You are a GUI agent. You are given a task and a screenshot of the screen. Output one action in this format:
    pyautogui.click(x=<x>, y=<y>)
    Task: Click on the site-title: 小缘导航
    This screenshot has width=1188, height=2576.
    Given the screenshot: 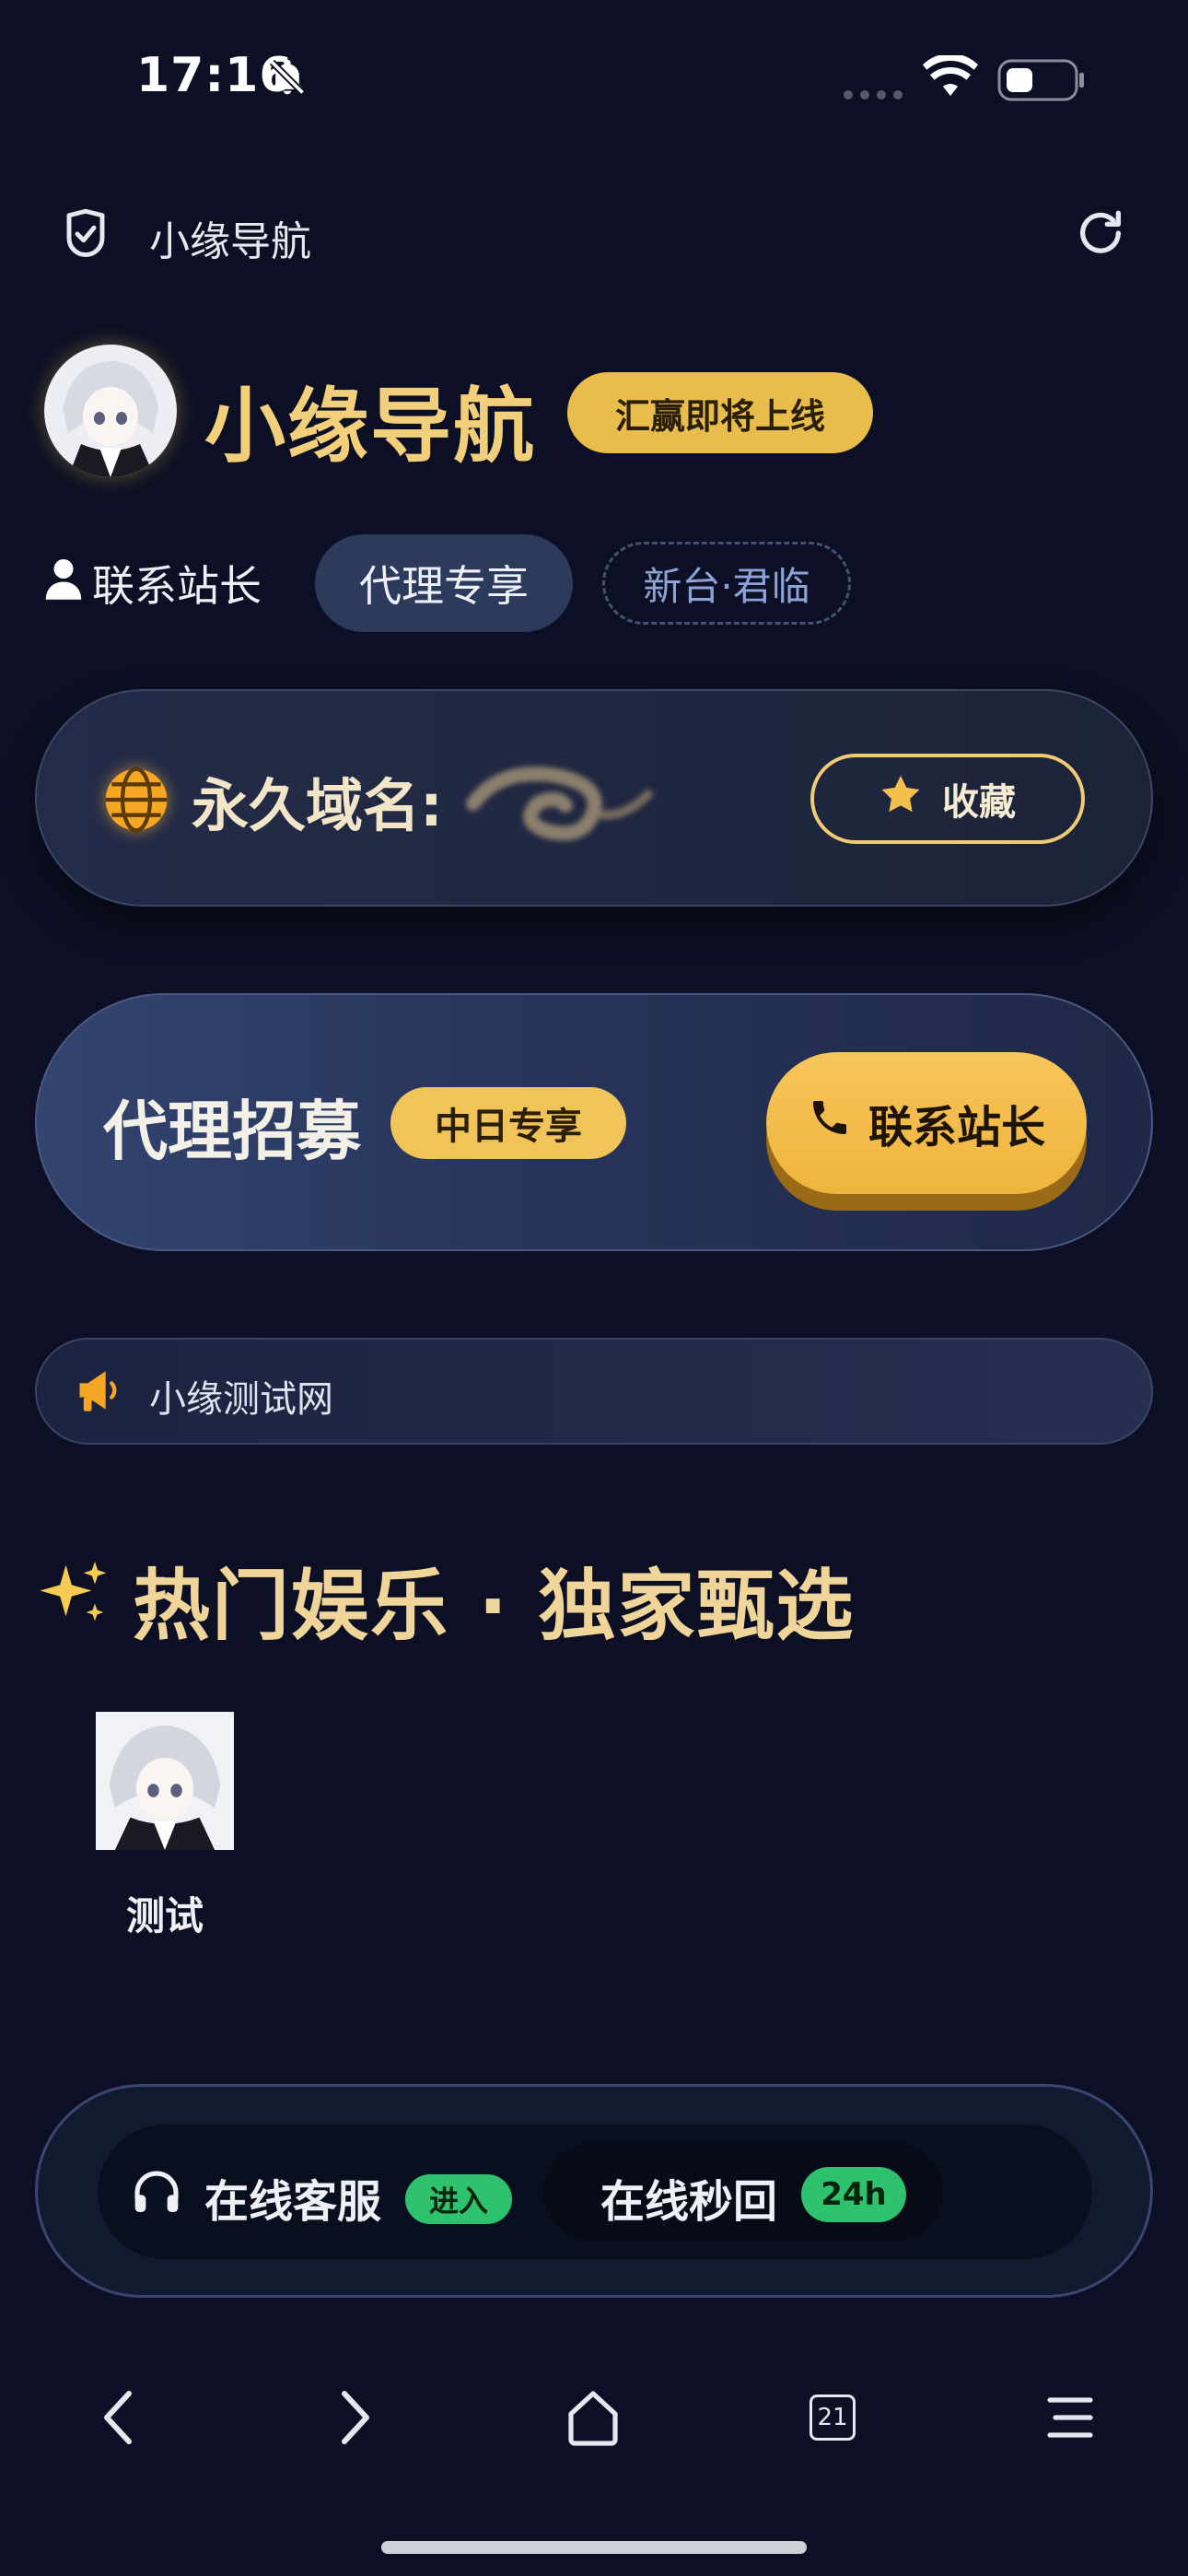 What is the action you would take?
    pyautogui.click(x=370, y=427)
    